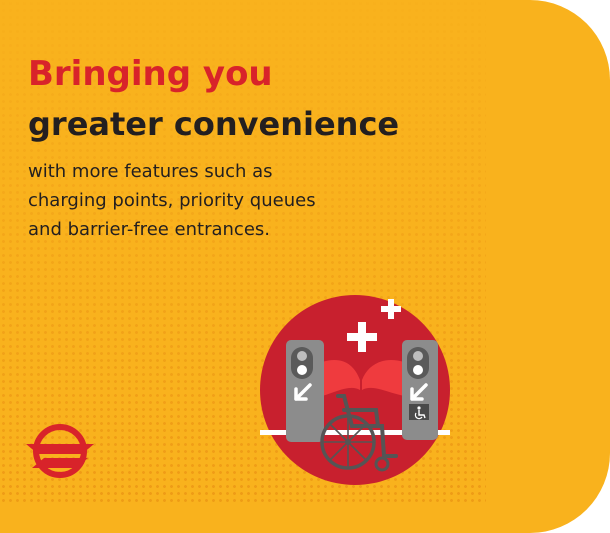 The height and width of the screenshot is (533, 610). Describe the element at coordinates (150, 171) in the screenshot. I see `body-line-1: with more features such as` at that location.